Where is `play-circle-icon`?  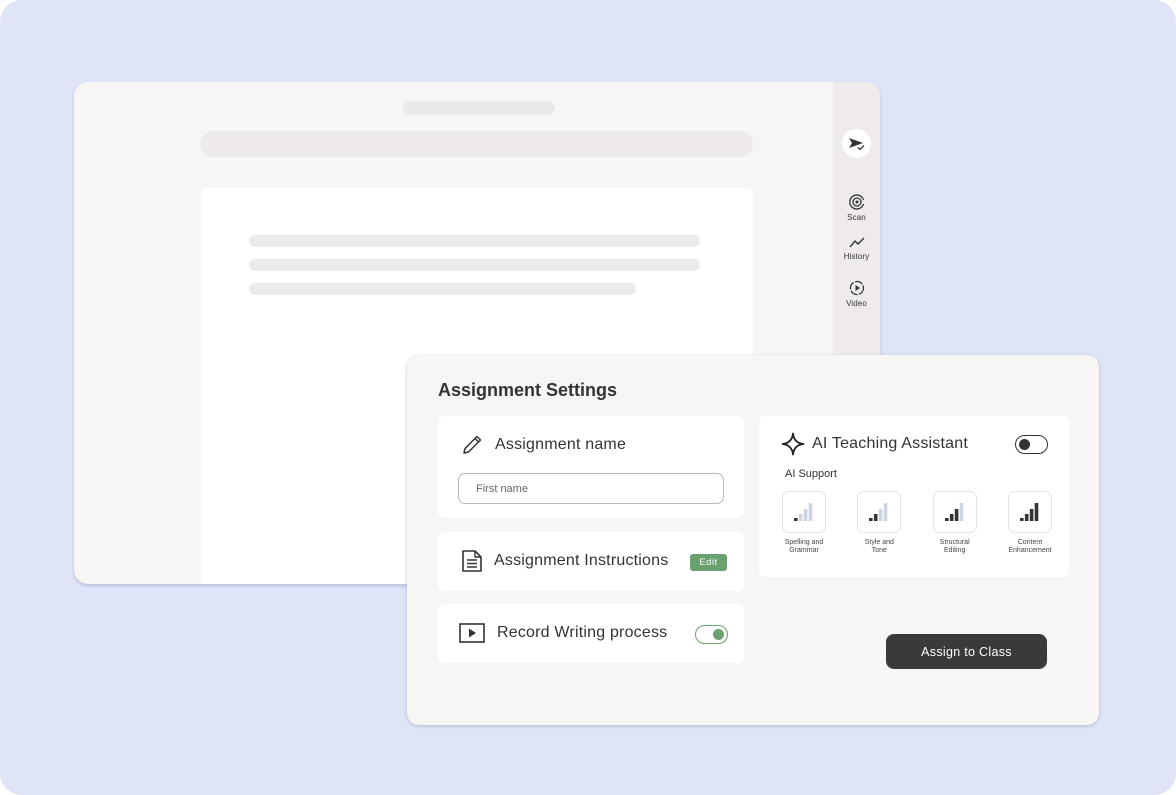 play-circle-icon is located at coordinates (856, 288).